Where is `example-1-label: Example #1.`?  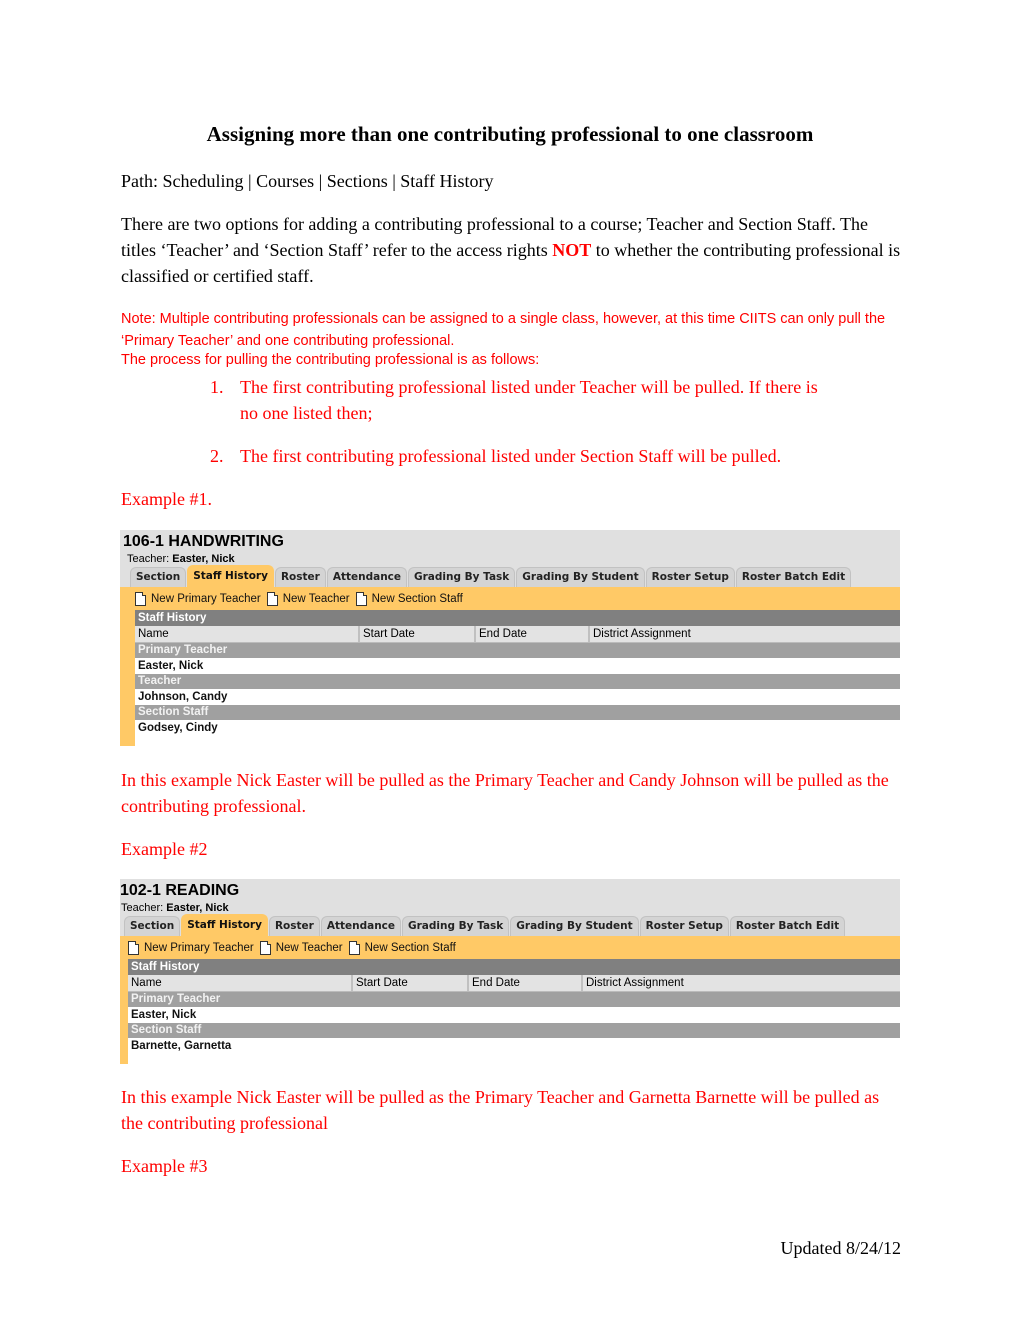
example-1-label: Example #1. is located at coordinates (166, 499).